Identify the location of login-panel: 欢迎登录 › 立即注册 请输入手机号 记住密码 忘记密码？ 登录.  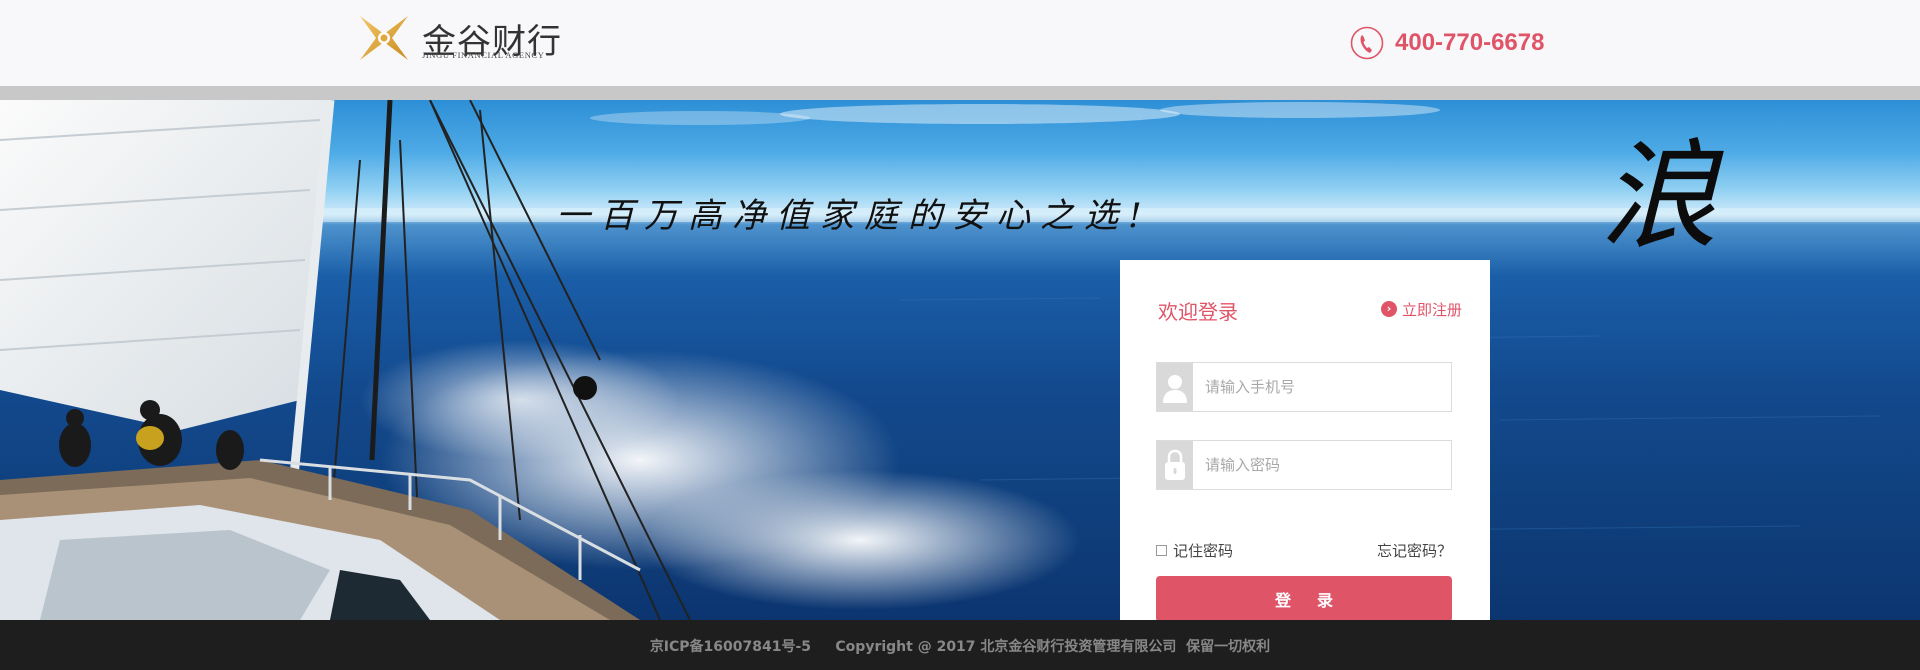
(1305, 440).